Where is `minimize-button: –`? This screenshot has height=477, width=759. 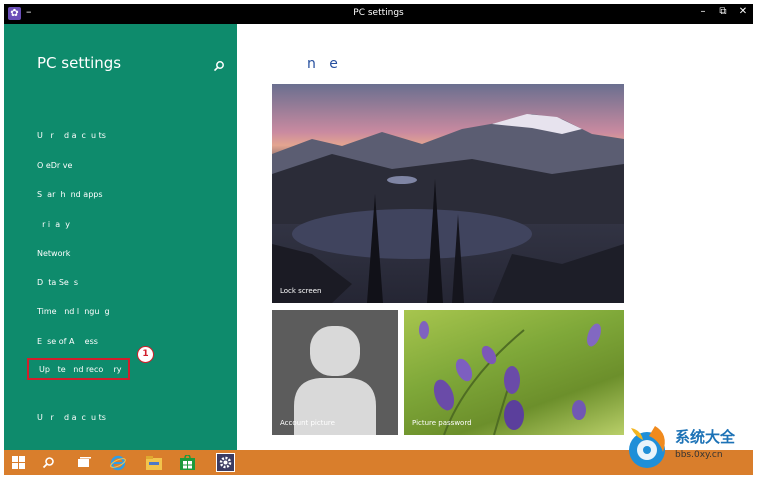 minimize-button: – is located at coordinates (703, 11).